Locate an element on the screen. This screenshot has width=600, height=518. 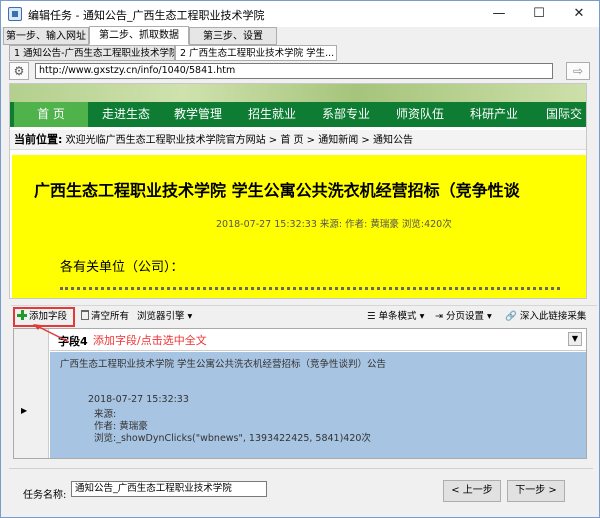
url-input: http://www.gxstzy.cn/info/1040/5841.htm is located at coordinates (294, 71).